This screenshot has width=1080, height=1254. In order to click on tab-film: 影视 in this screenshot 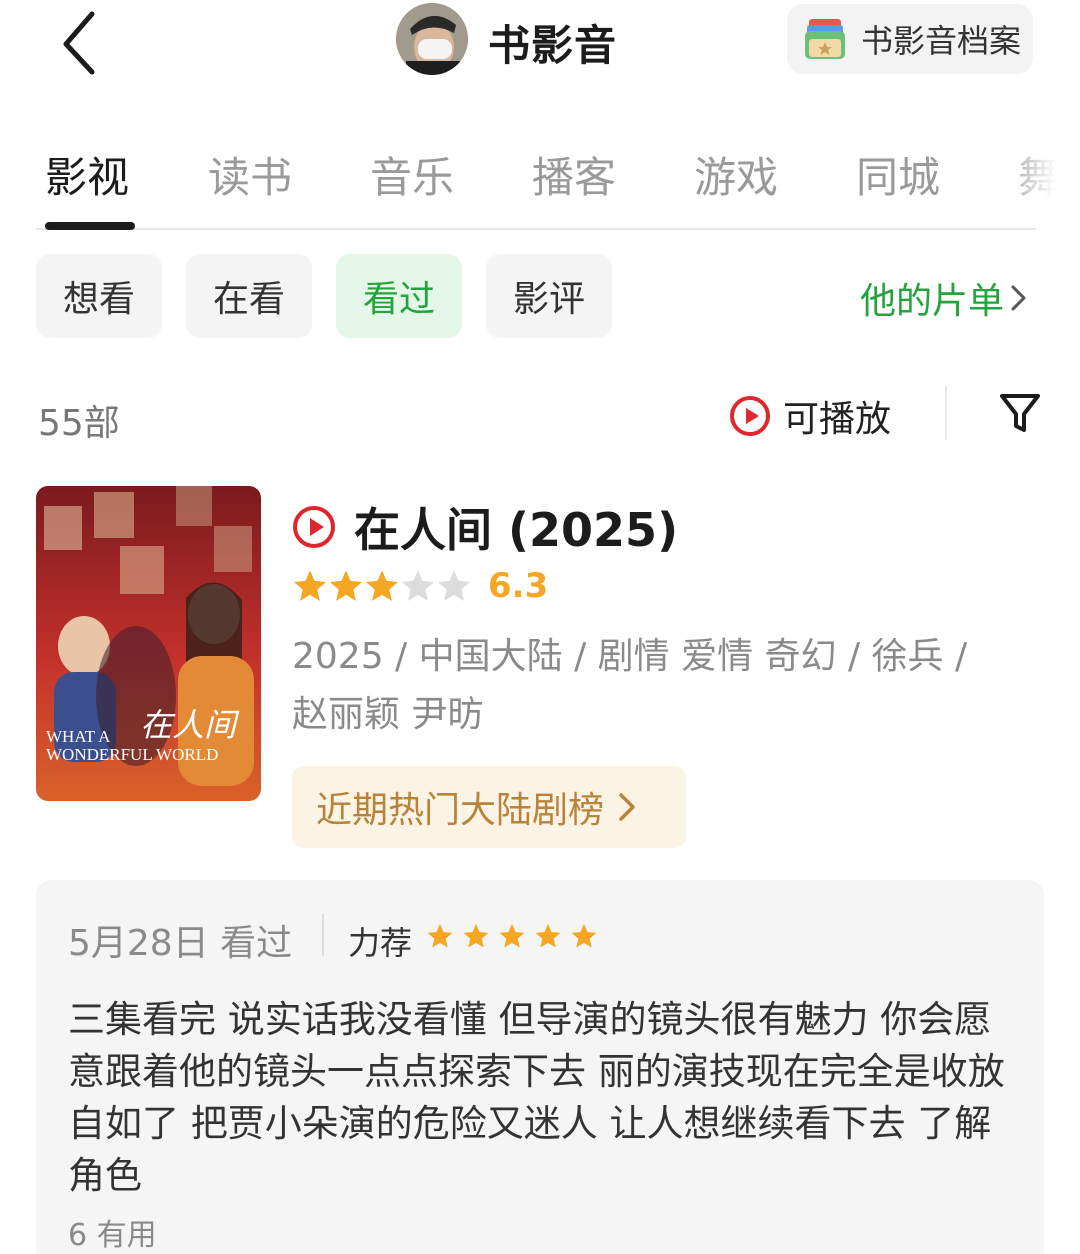, I will do `click(87, 174)`.